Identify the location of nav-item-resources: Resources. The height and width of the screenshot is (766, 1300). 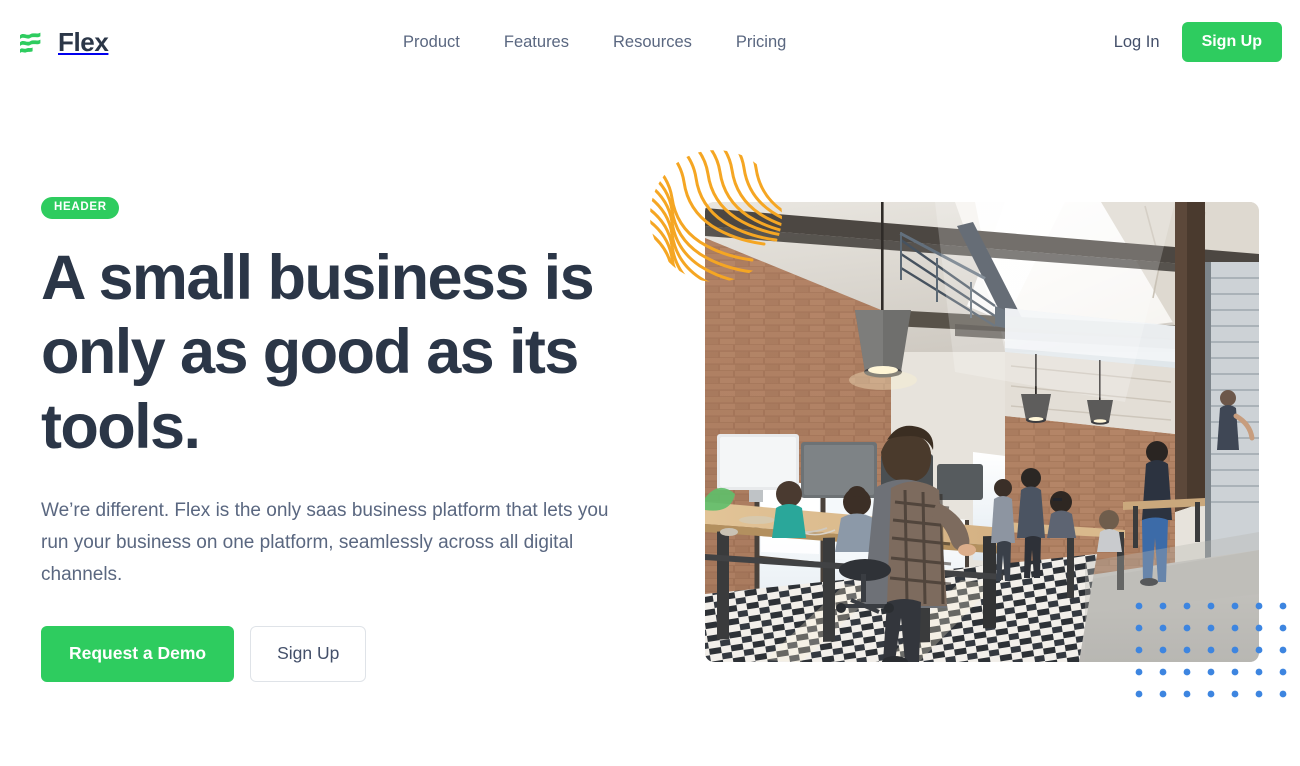
(652, 42).